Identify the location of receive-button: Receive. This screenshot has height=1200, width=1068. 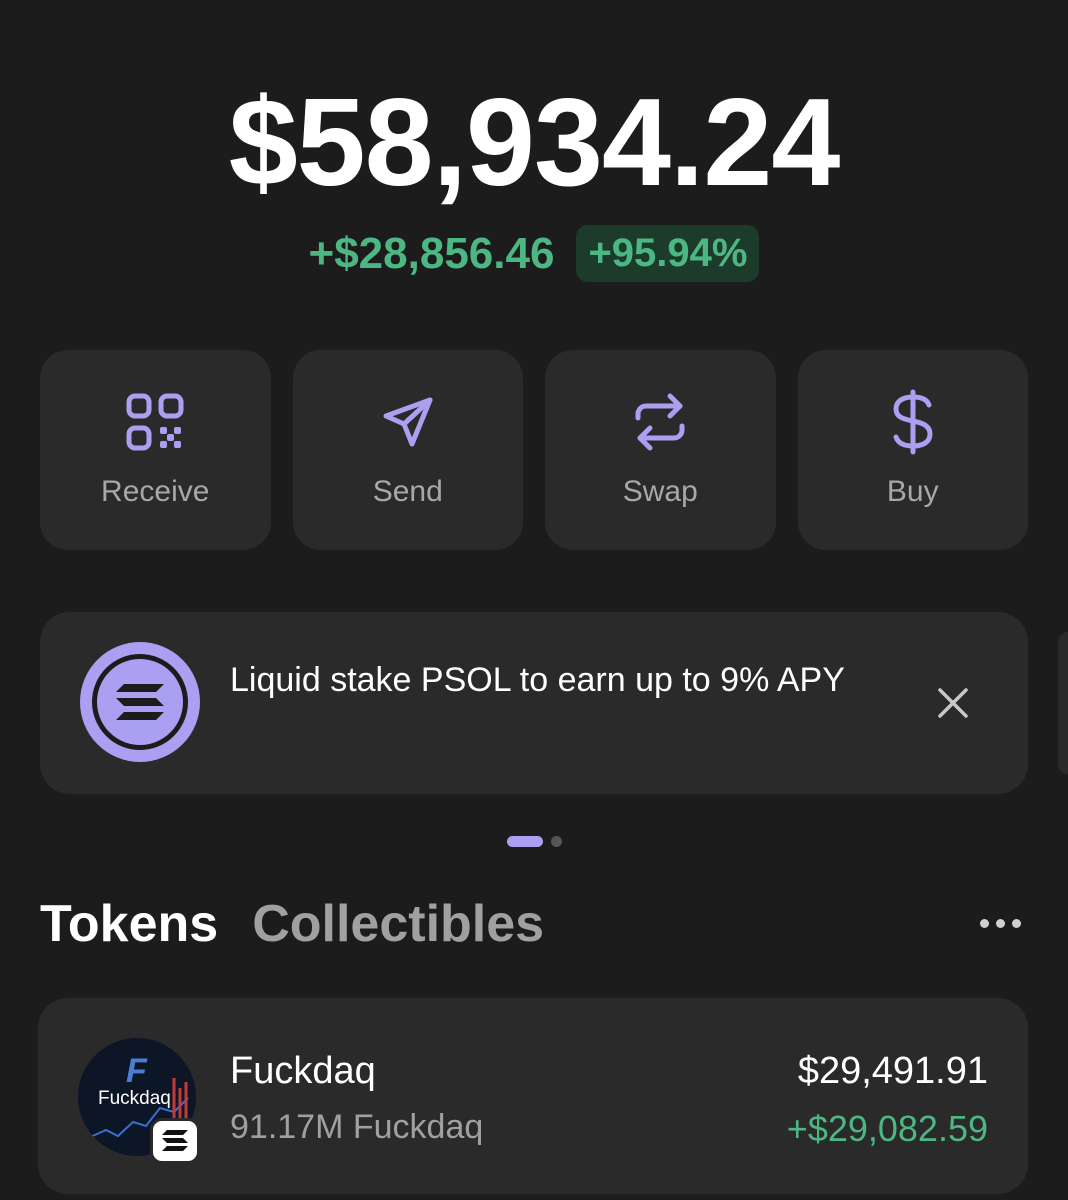
(155, 450).